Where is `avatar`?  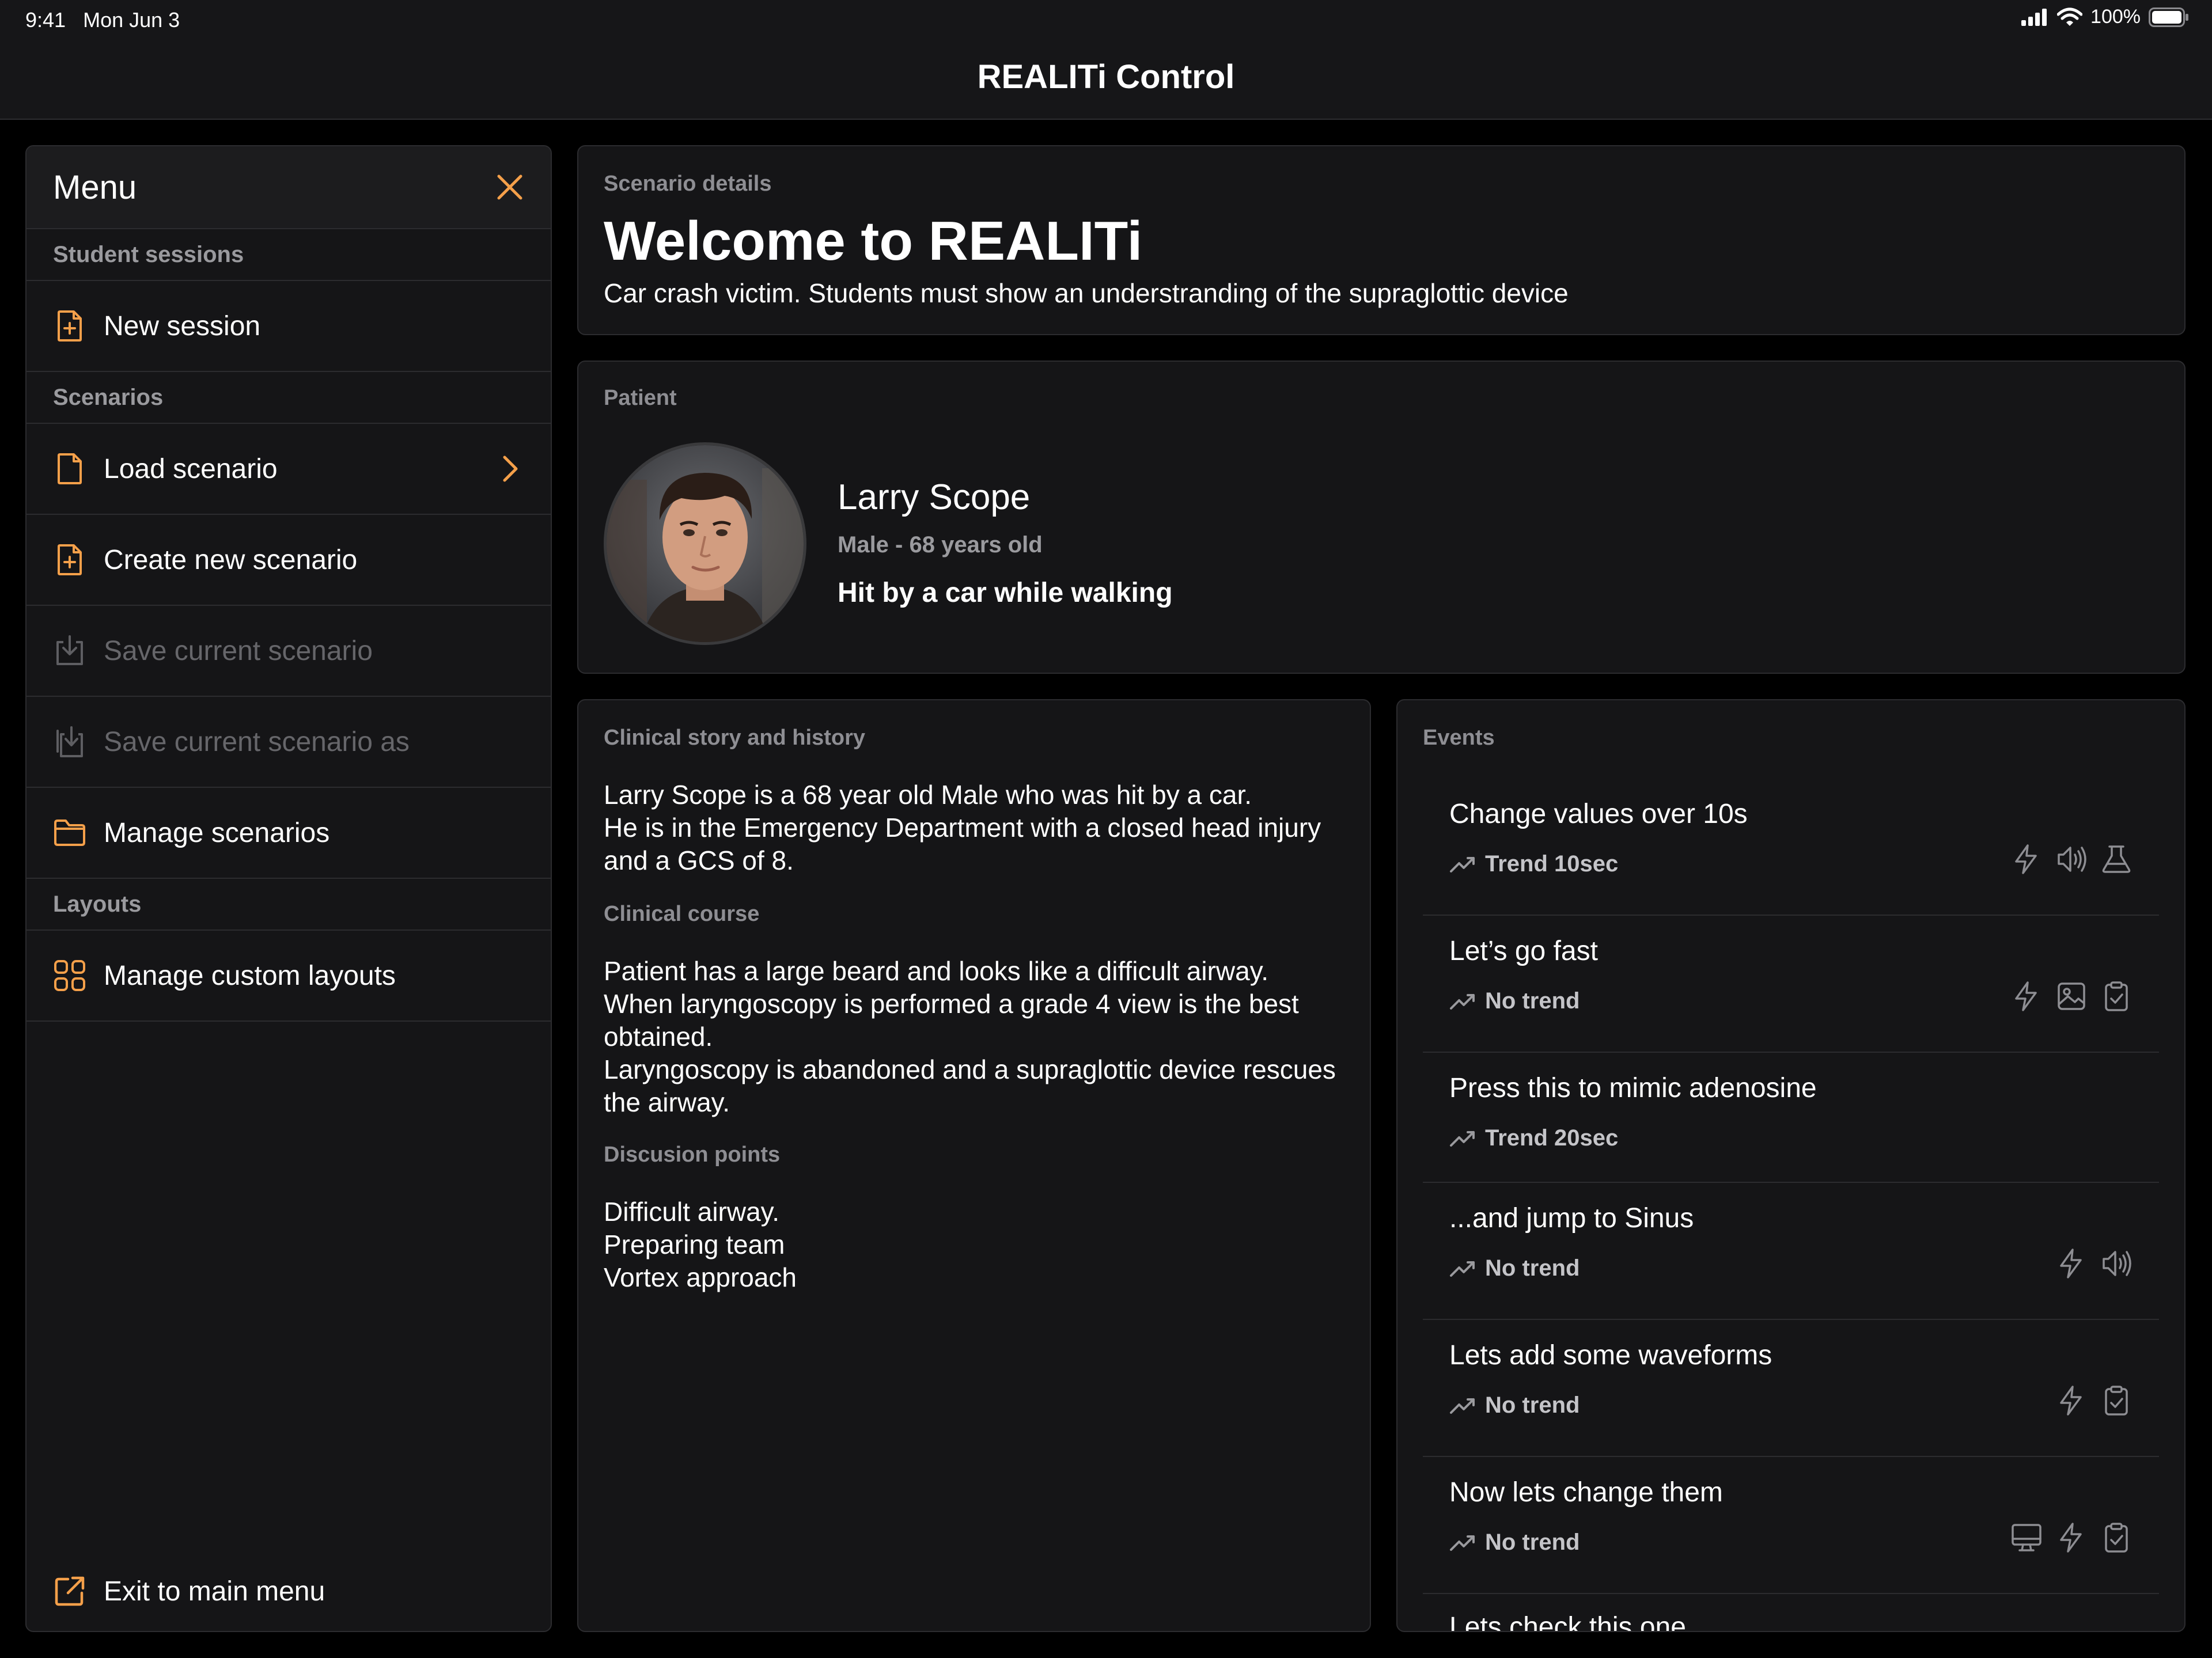
avatar is located at coordinates (705, 543).